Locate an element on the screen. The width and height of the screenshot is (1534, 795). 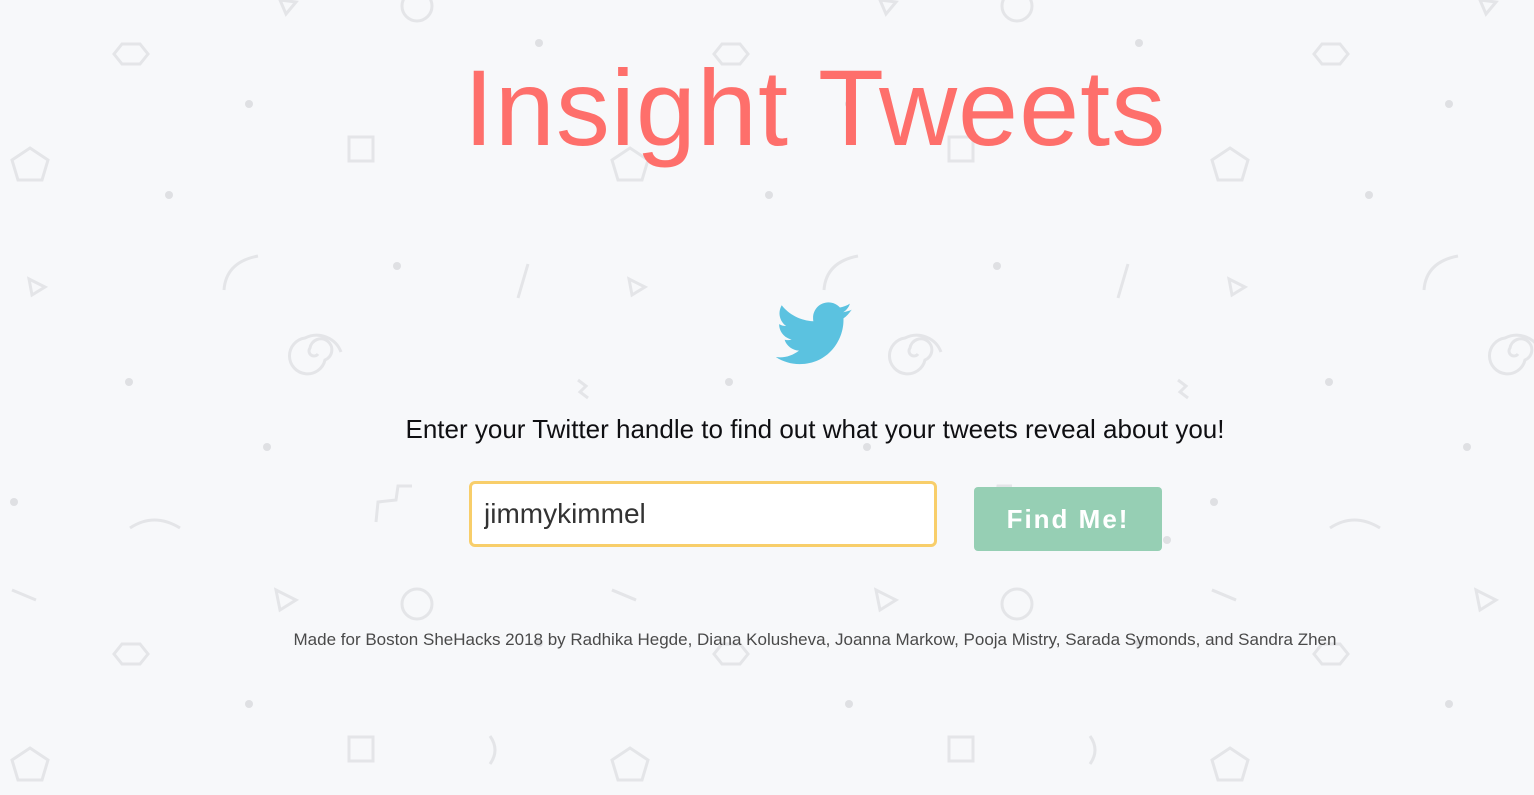
twitter-bird-icon is located at coordinates (814, 333).